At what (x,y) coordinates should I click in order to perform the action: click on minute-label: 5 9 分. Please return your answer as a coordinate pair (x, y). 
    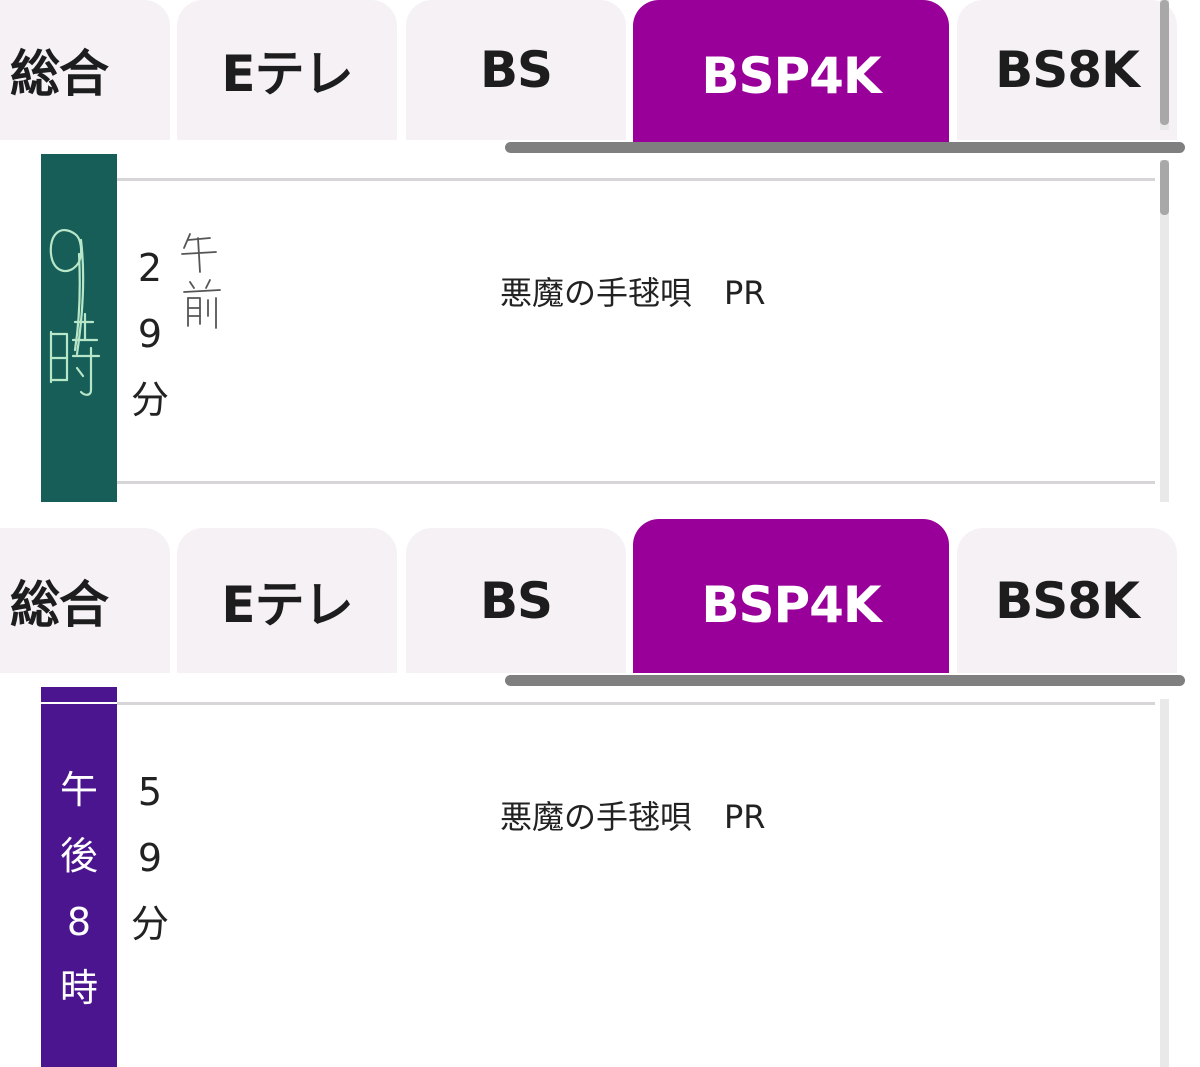
    Looking at the image, I should click on (150, 858).